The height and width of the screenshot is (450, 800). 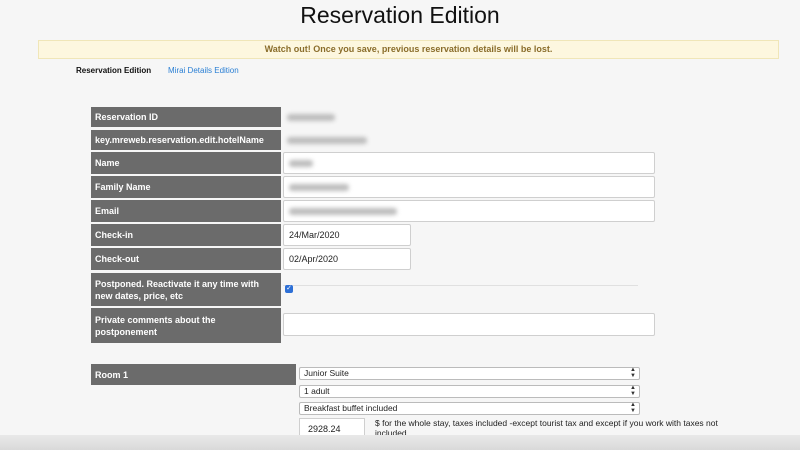 What do you see at coordinates (319, 187) in the screenshot?
I see `family-name-value-redacted` at bounding box center [319, 187].